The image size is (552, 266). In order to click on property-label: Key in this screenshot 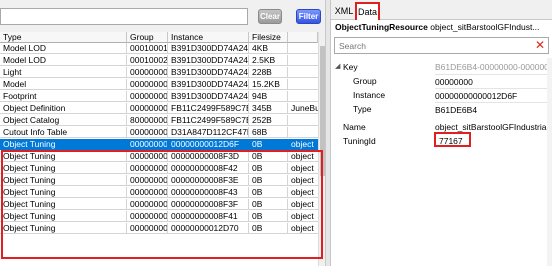, I will do `click(350, 67)`.